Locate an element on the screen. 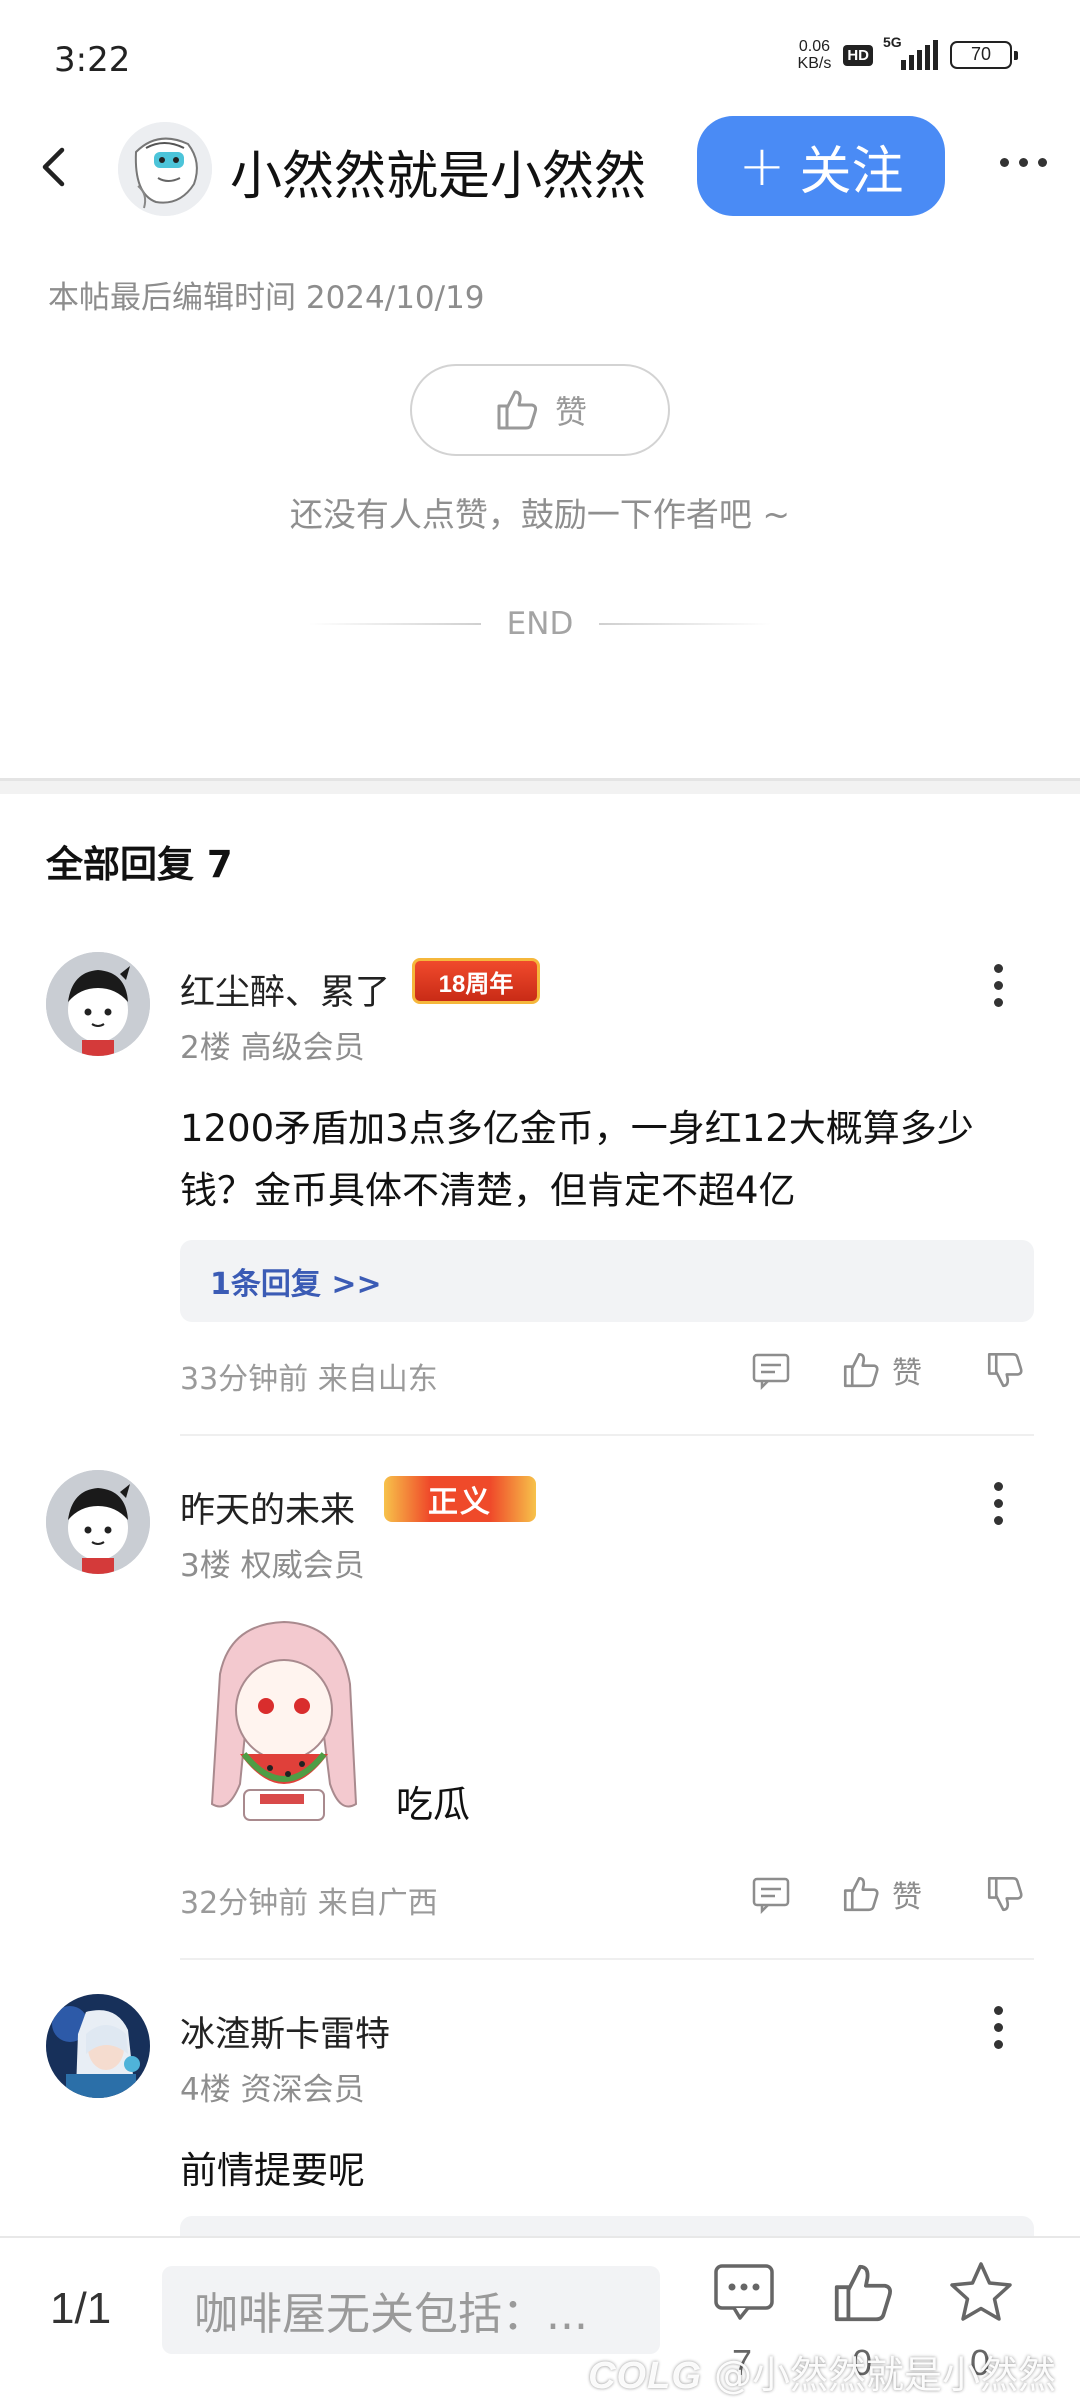 This screenshot has height=2403, width=1080. post-header: 小然然就是小然然 + 关注 is located at coordinates (540, 167).